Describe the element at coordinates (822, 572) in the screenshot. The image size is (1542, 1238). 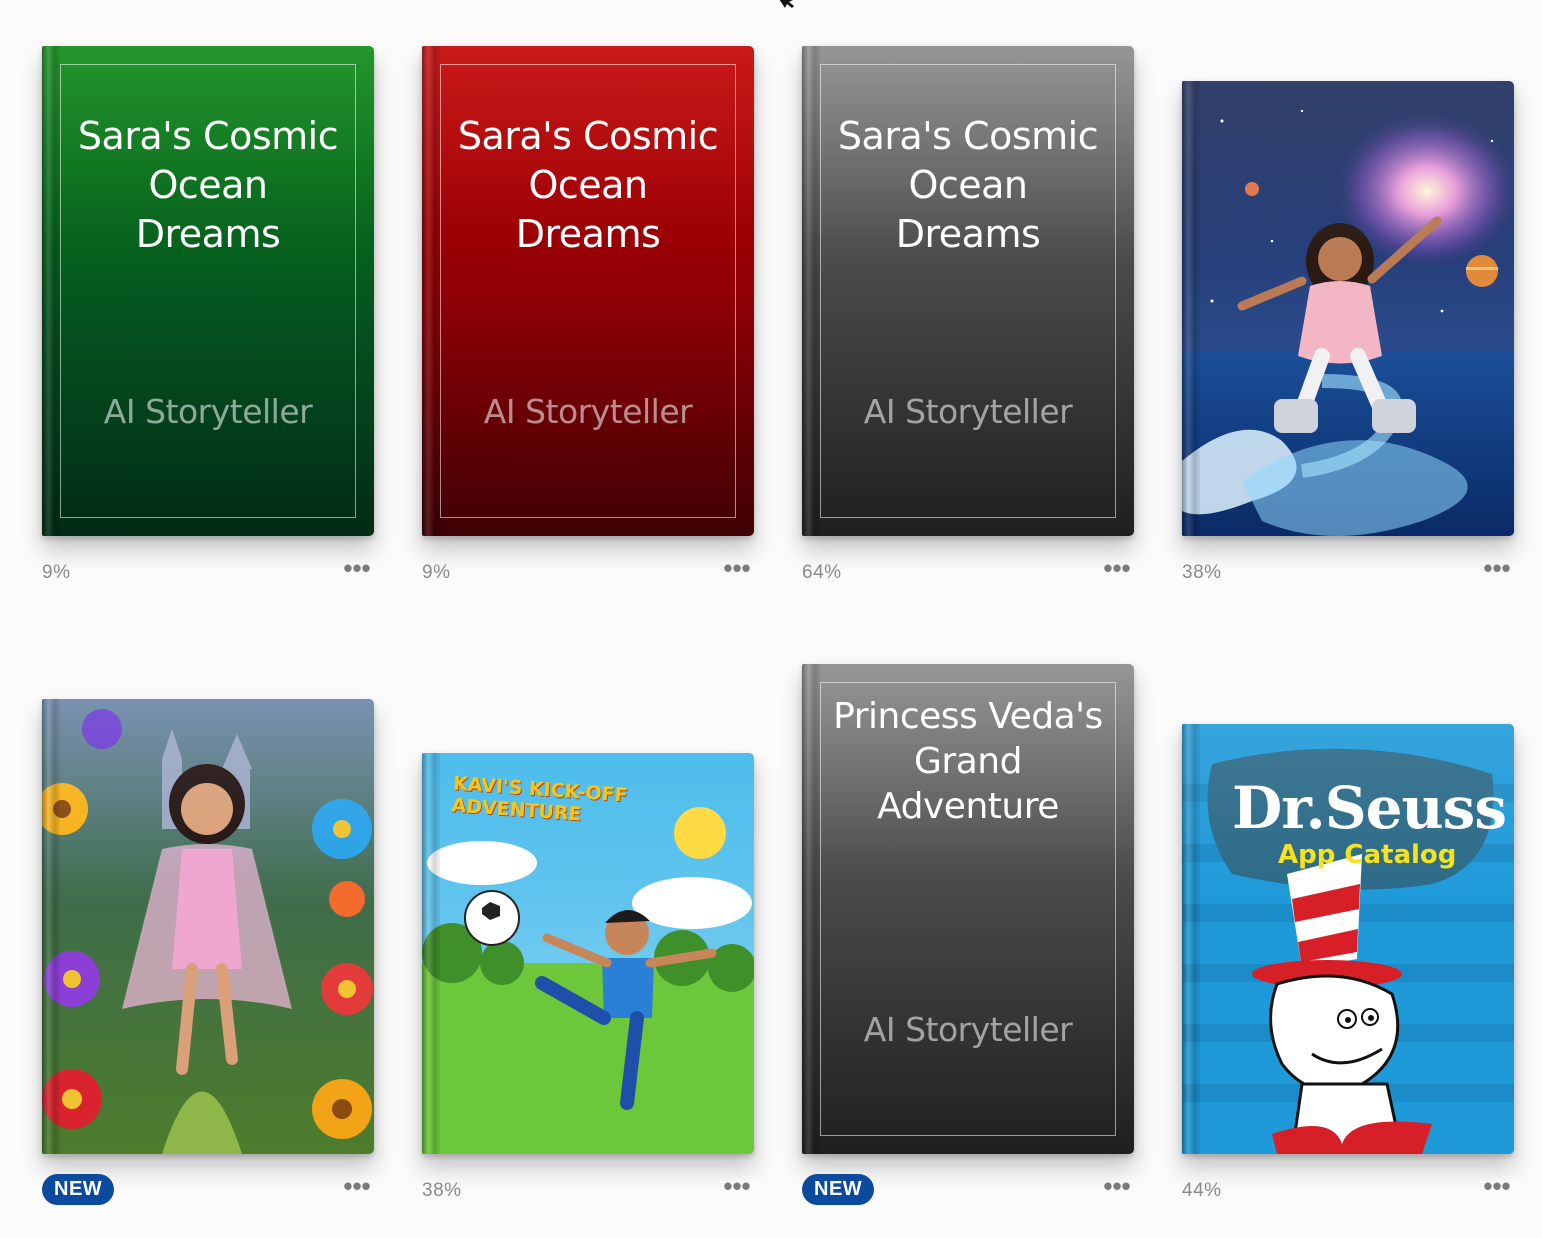
I see `progress-percent: 64%` at that location.